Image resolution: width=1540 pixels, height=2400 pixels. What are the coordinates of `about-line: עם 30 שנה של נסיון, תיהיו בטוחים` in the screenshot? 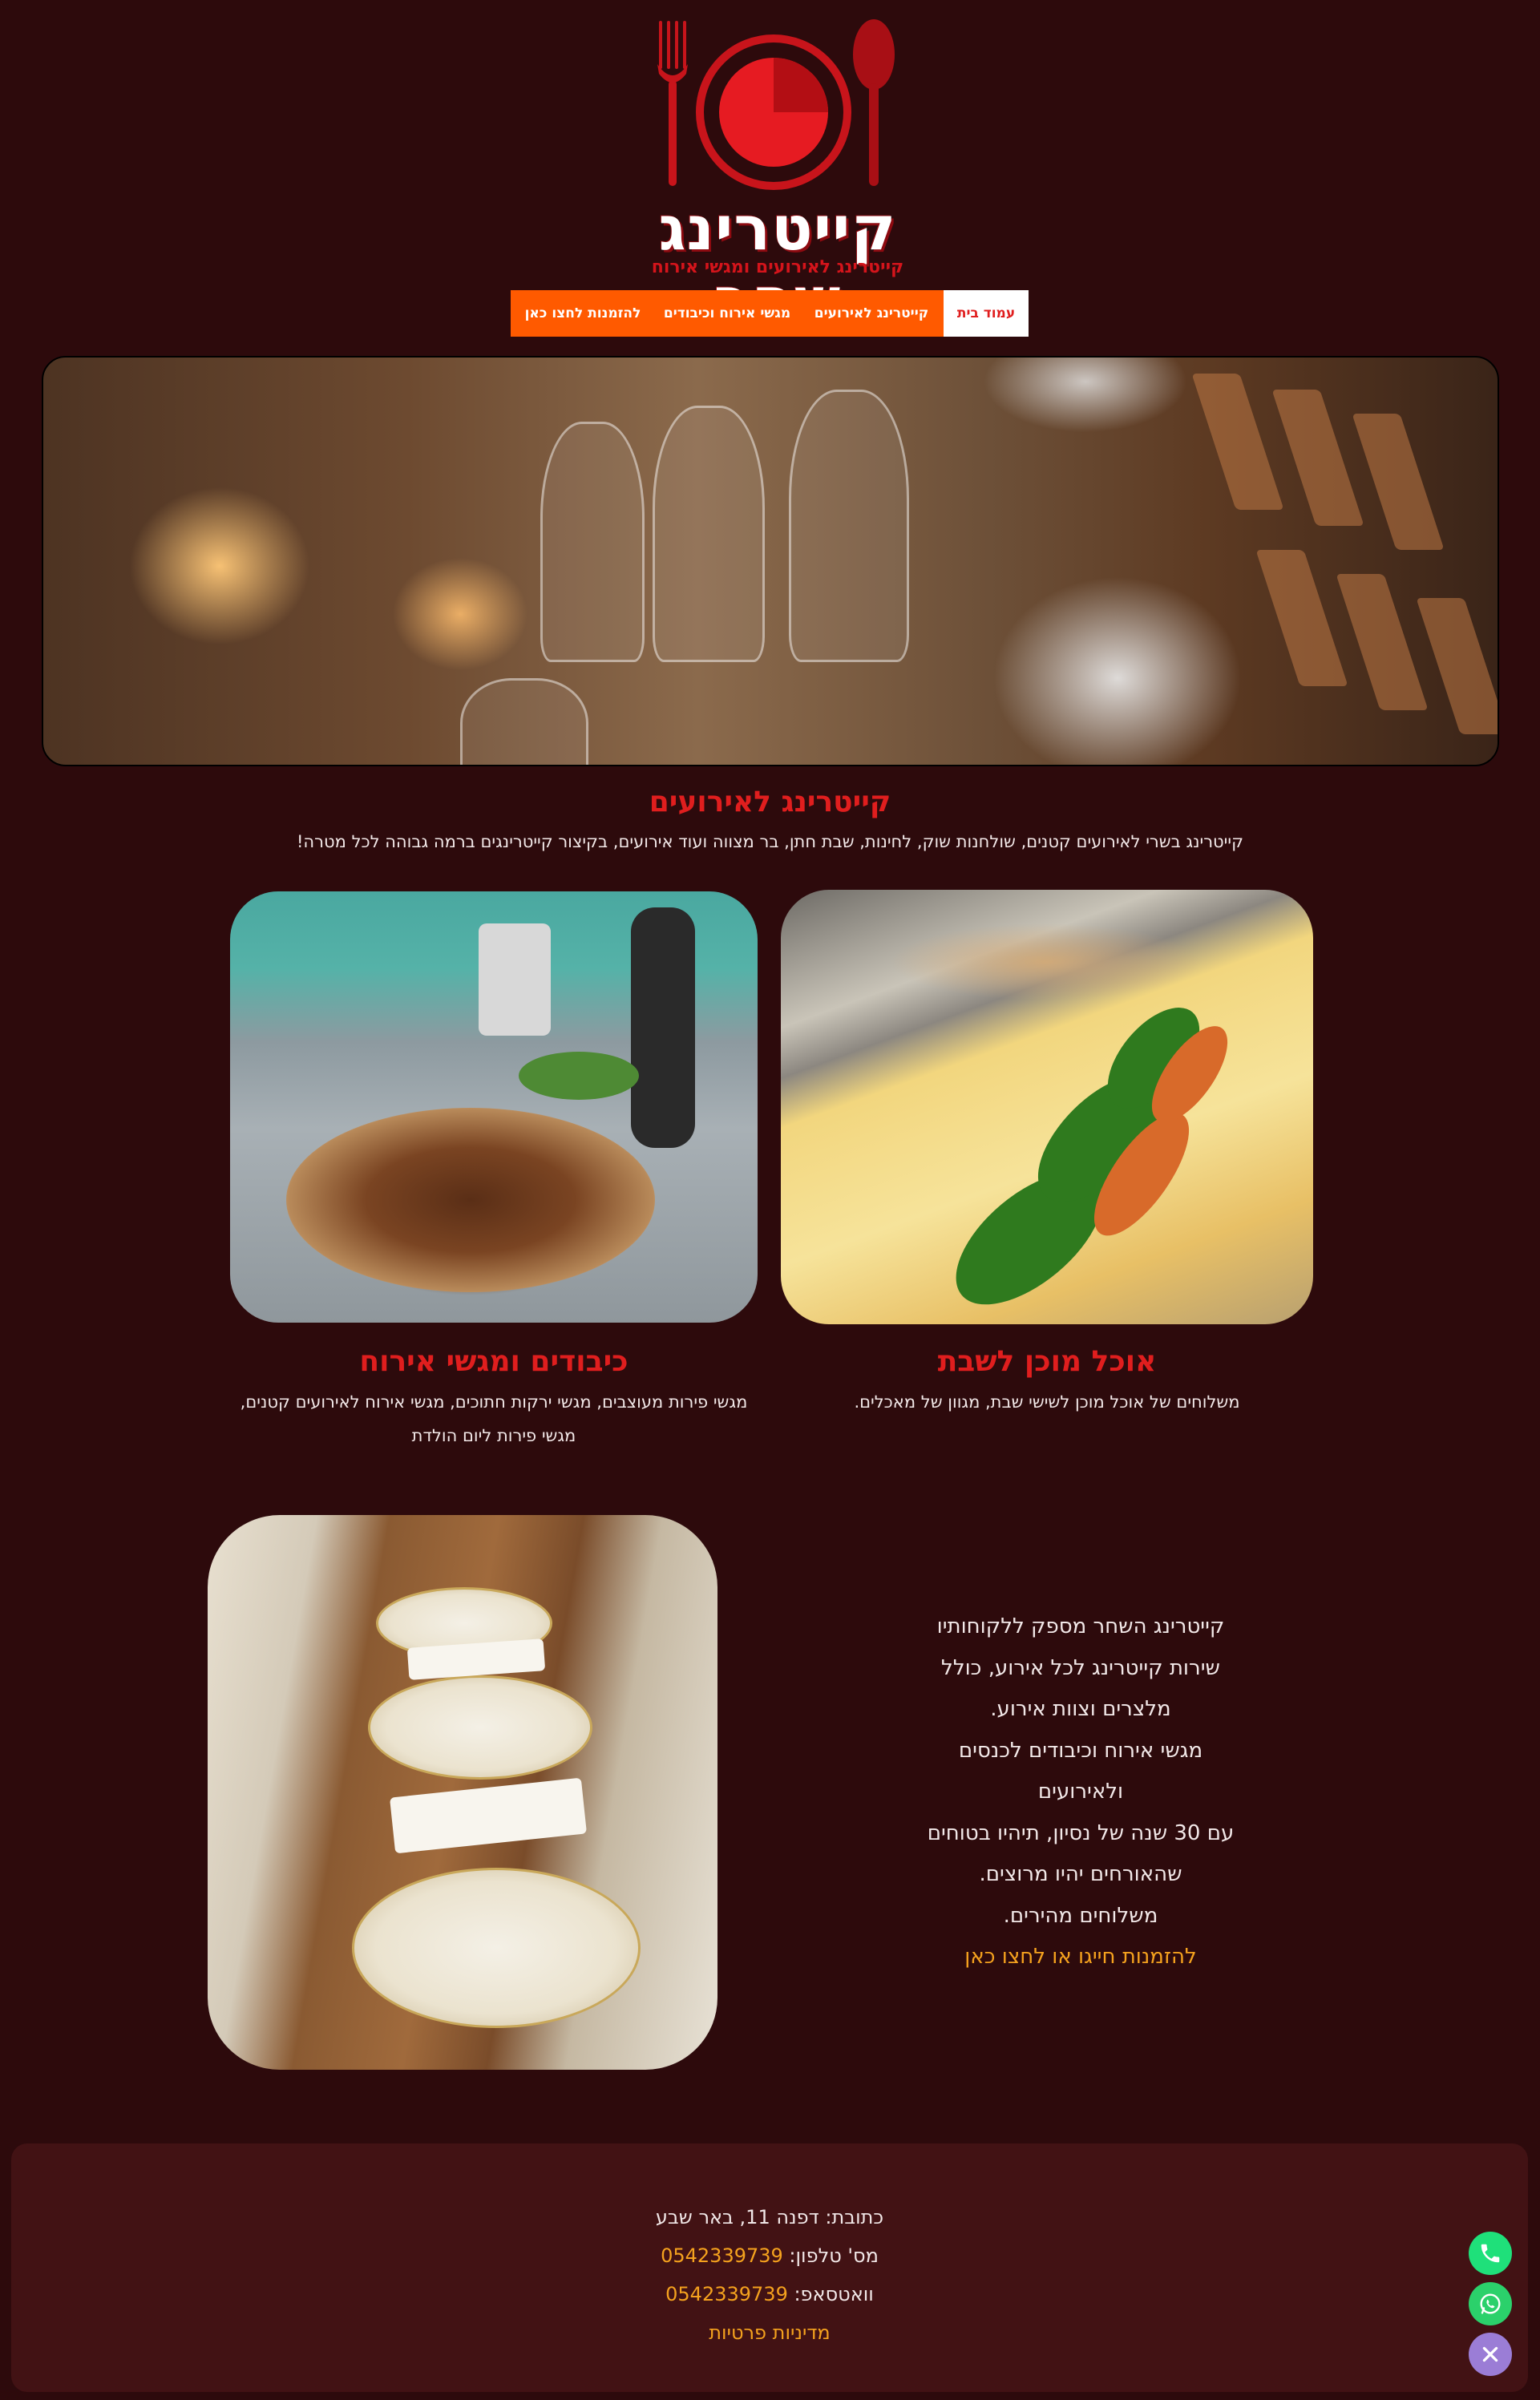 It's located at (1081, 1833).